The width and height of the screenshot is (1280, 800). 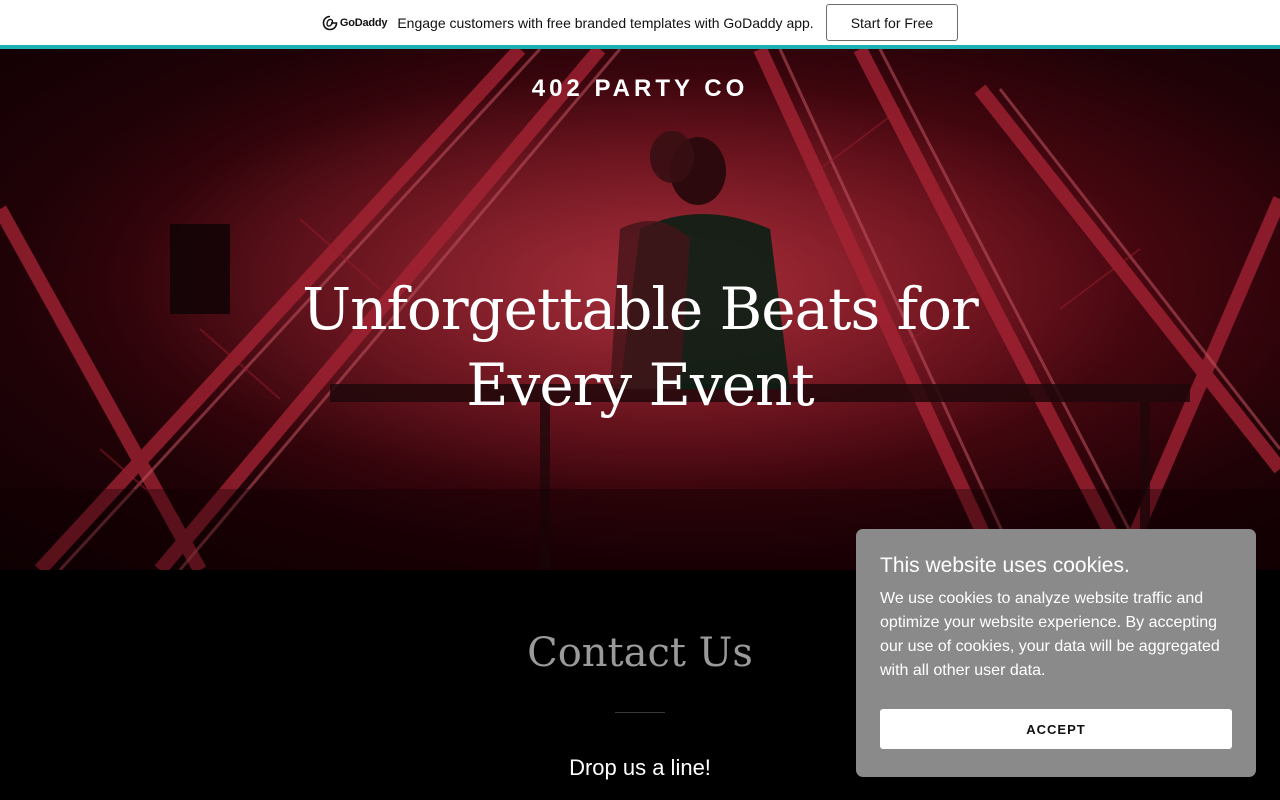 What do you see at coordinates (363, 22) in the screenshot?
I see `godaddy-logo-text: GoDaddy` at bounding box center [363, 22].